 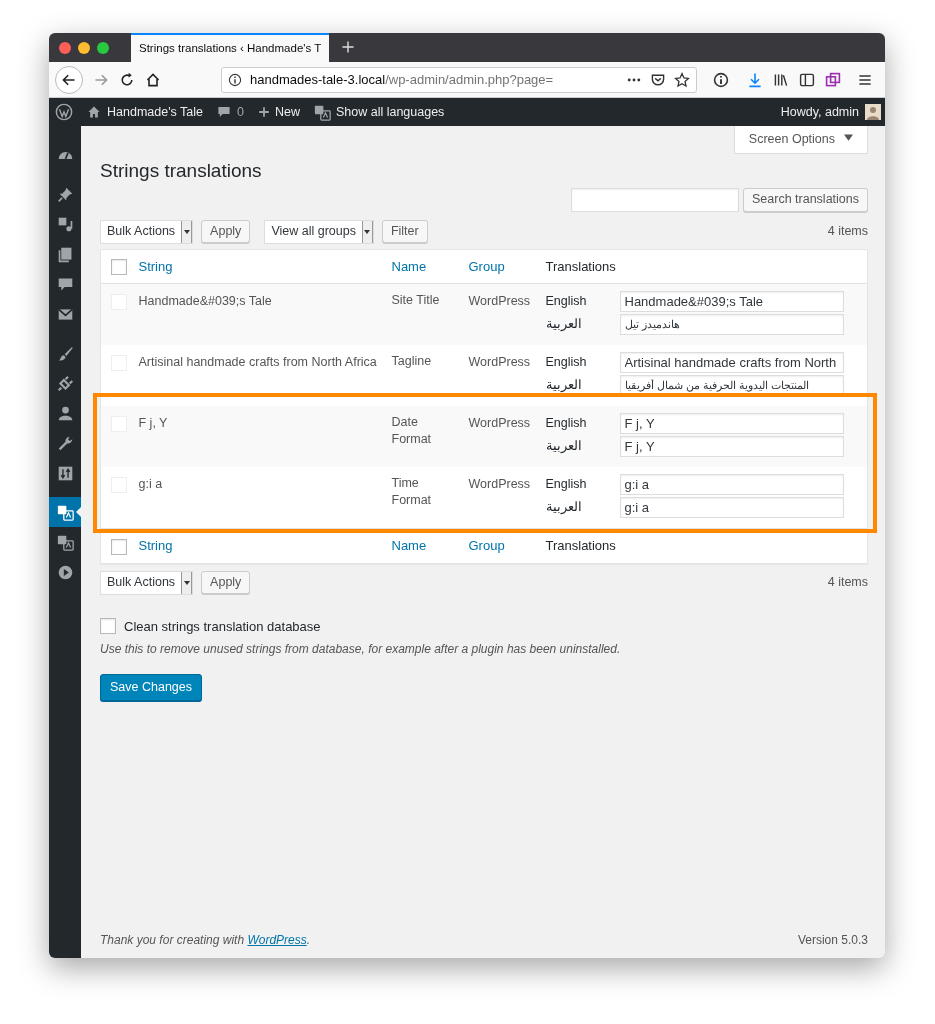 I want to click on name-cell: Site Title, so click(x=430, y=314).